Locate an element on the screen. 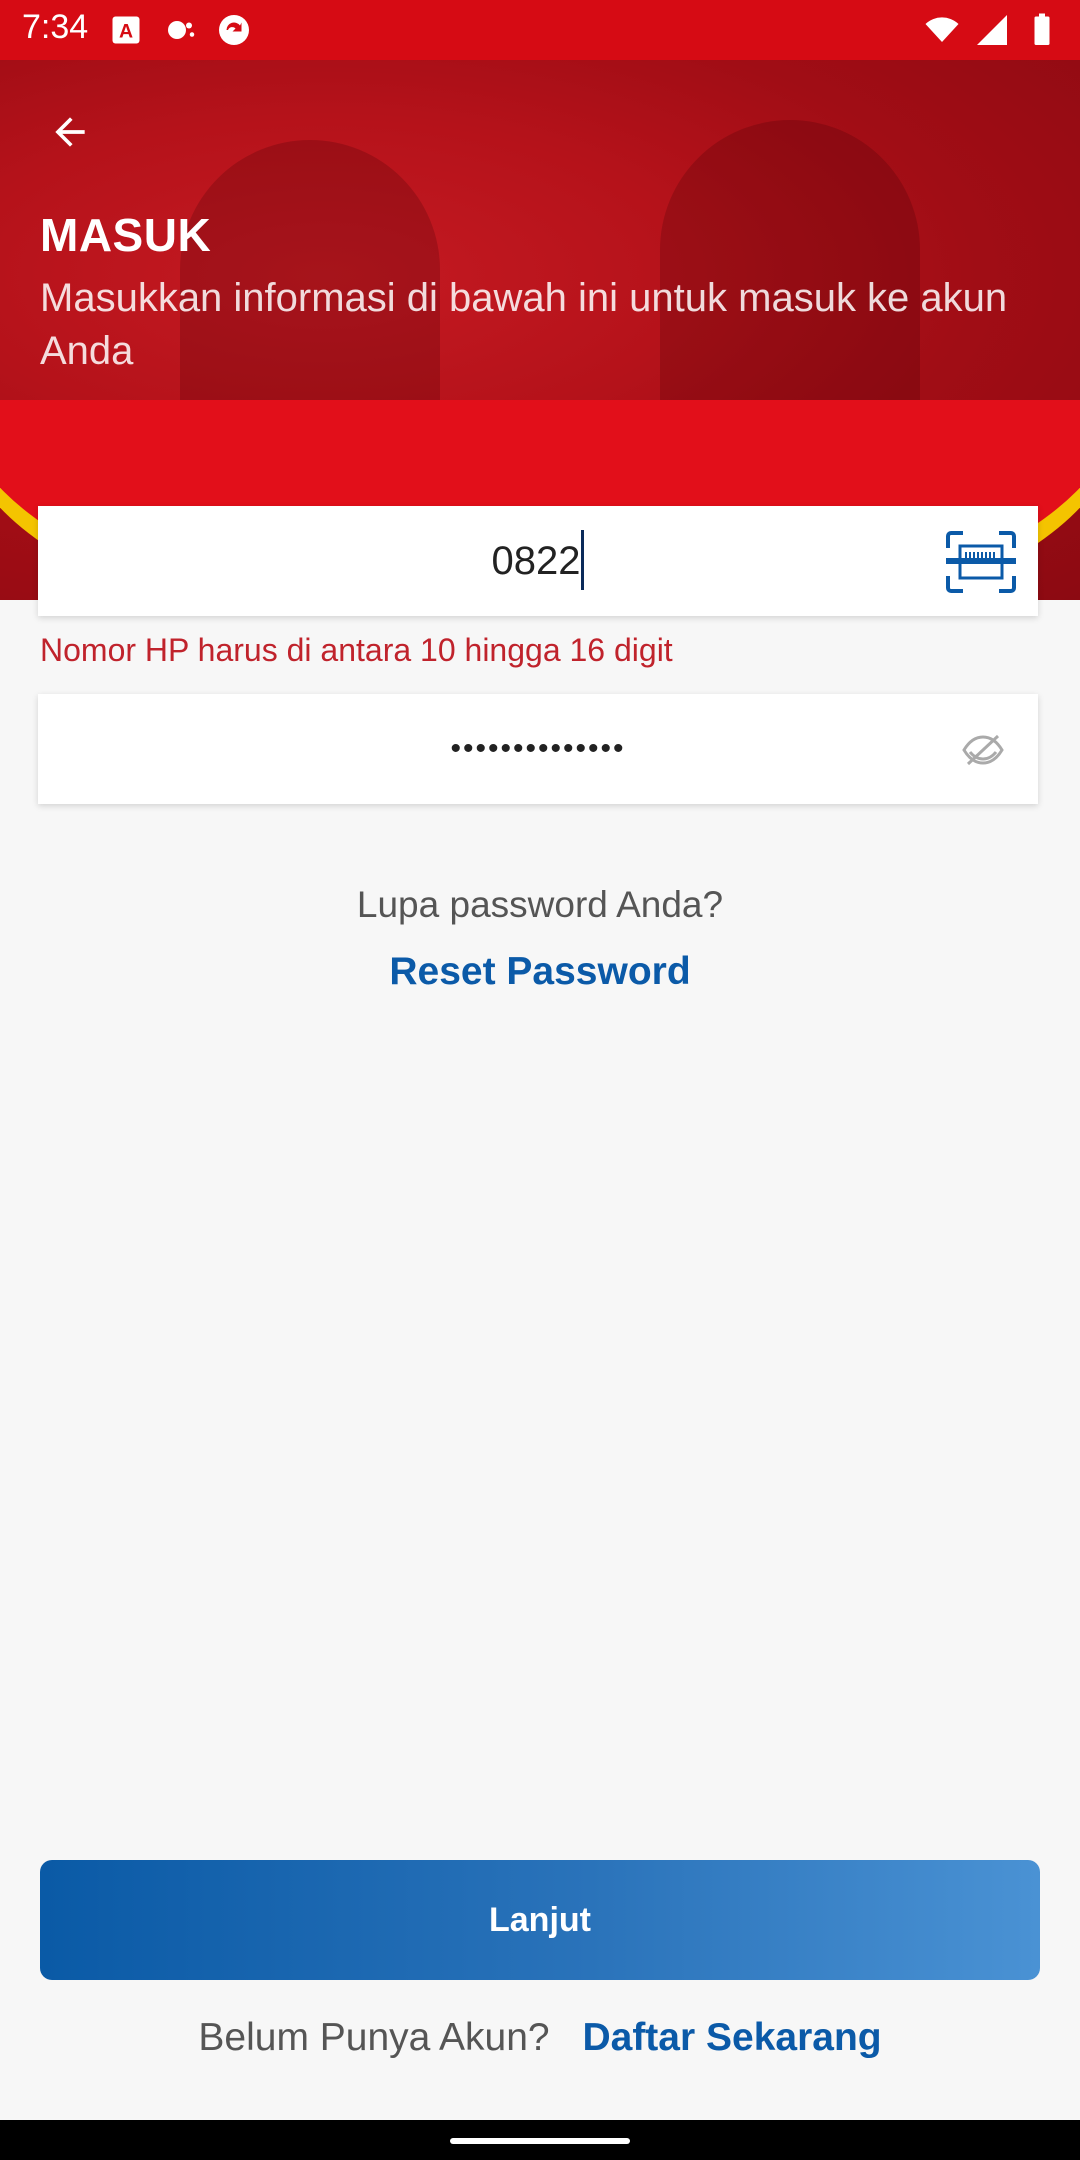 The height and width of the screenshot is (2160, 1080). password-field: •••••••••••••• is located at coordinates (538, 749).